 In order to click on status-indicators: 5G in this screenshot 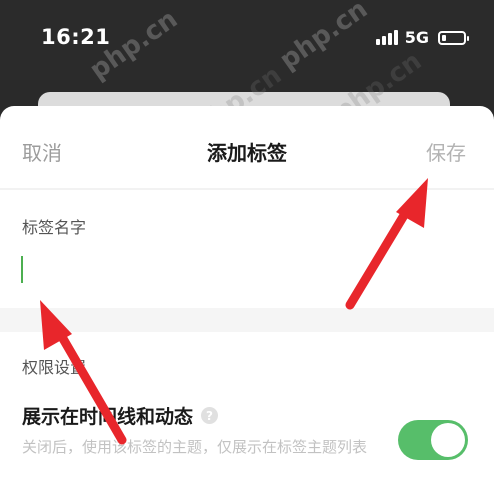, I will do `click(422, 37)`.